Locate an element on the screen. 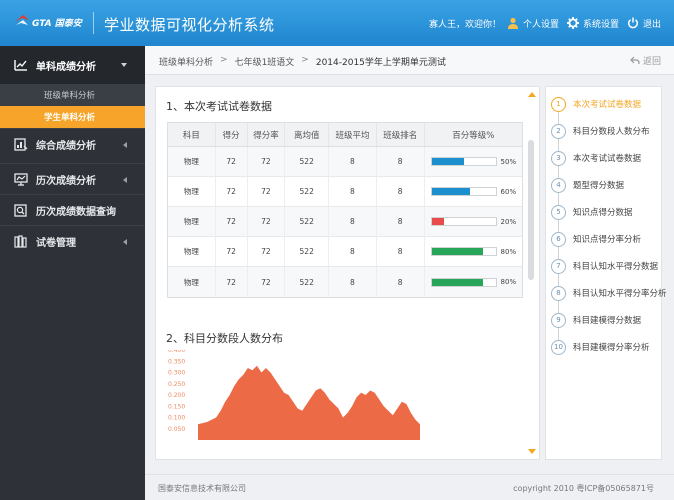 The image size is (674, 500). logo: GTA 国泰安 is located at coordinates (51, 23).